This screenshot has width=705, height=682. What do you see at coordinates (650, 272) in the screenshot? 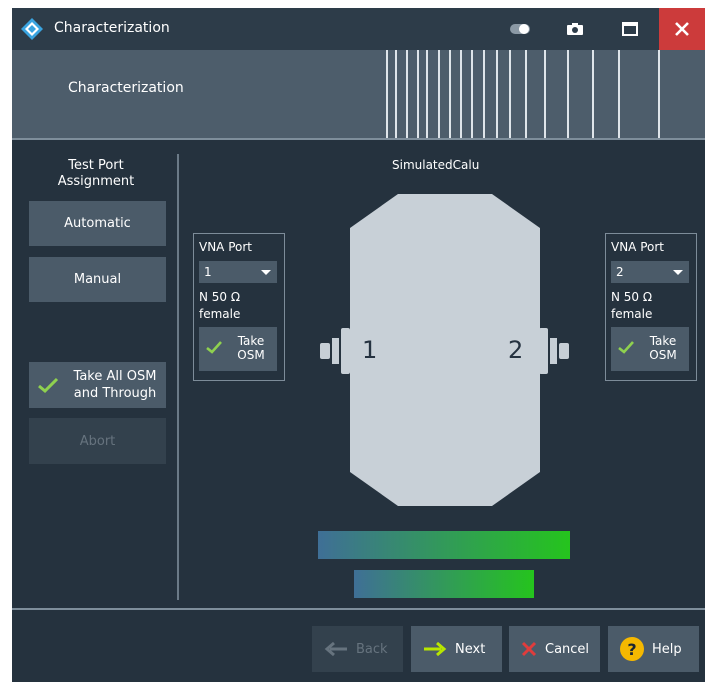
I see `port-2-select: 2` at bounding box center [650, 272].